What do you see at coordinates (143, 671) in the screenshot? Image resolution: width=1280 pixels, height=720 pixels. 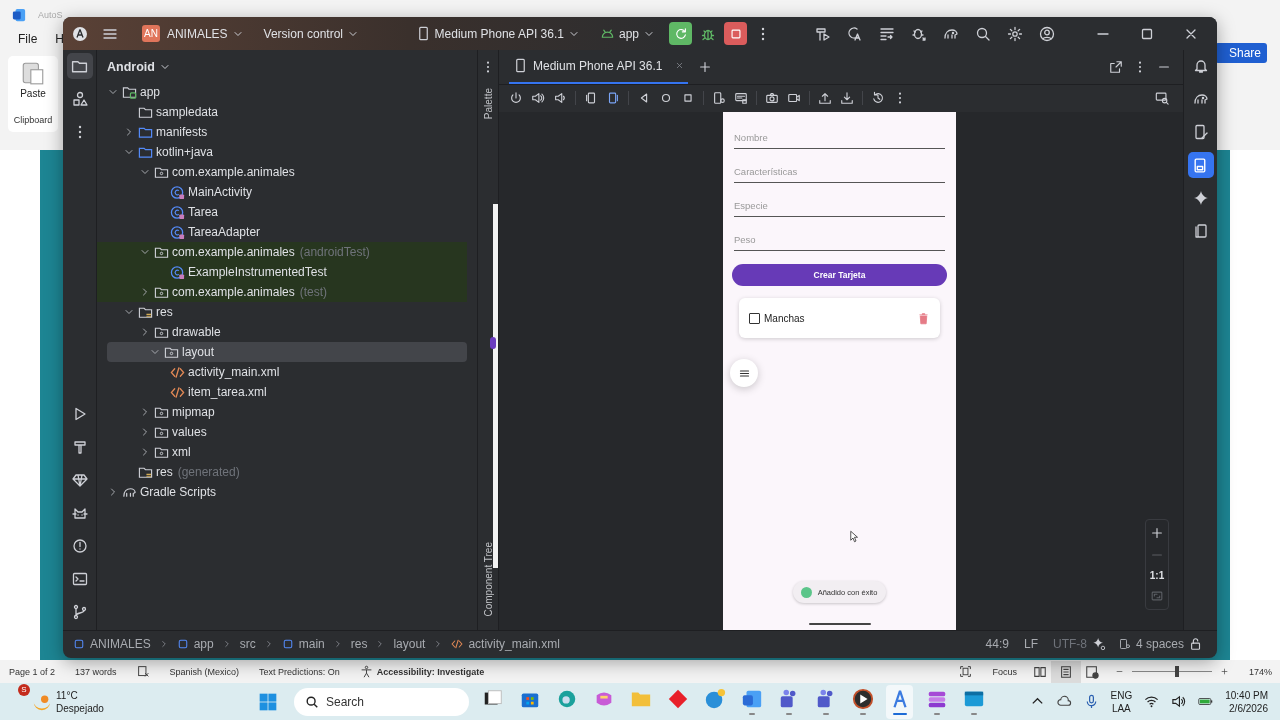 I see `proofing-icon` at bounding box center [143, 671].